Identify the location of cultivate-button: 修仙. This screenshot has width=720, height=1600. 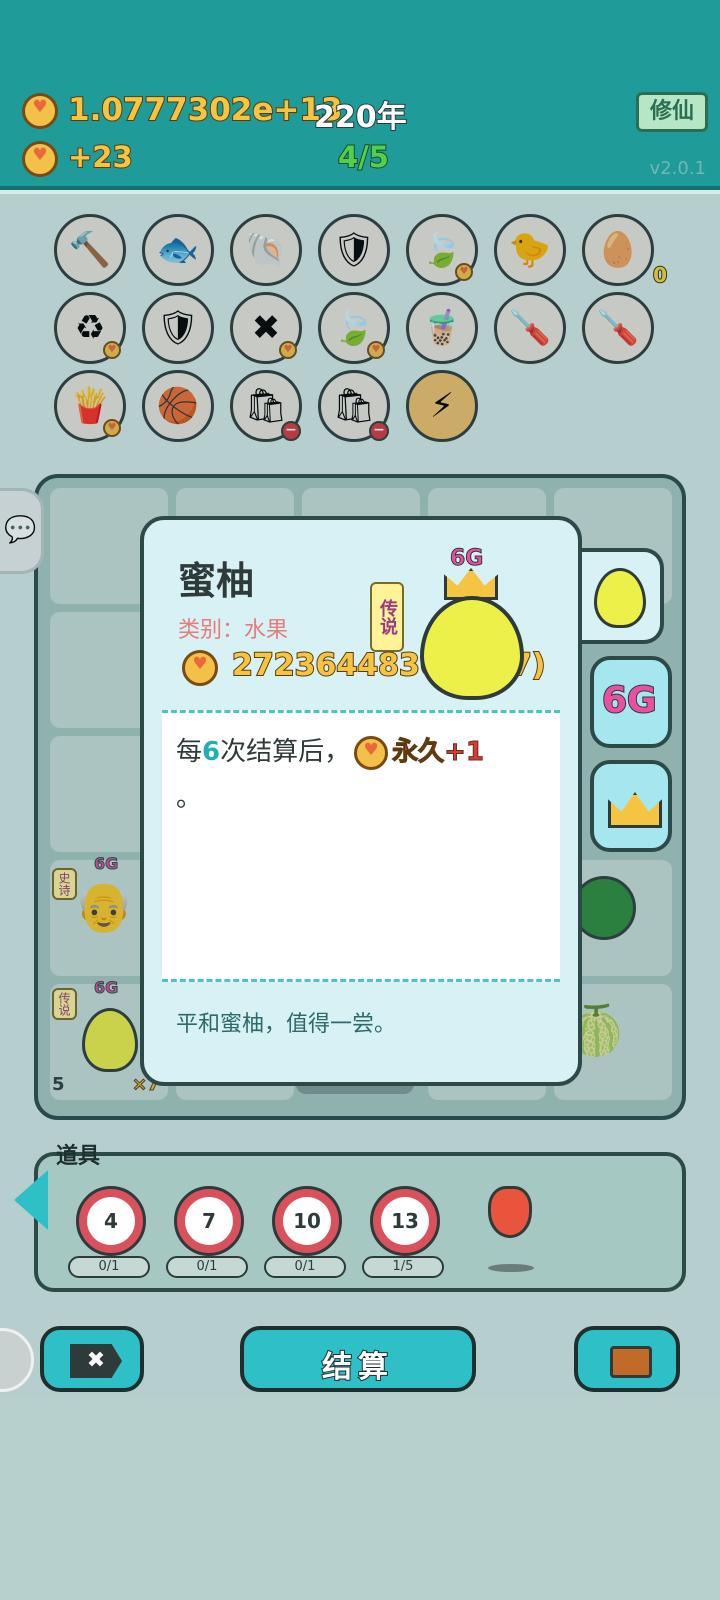
(672, 112).